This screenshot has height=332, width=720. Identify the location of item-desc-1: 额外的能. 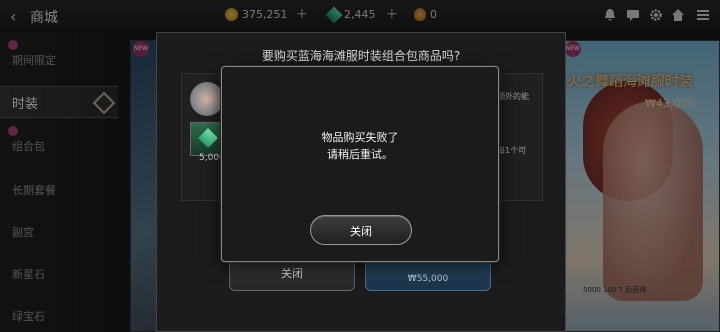
(513, 96).